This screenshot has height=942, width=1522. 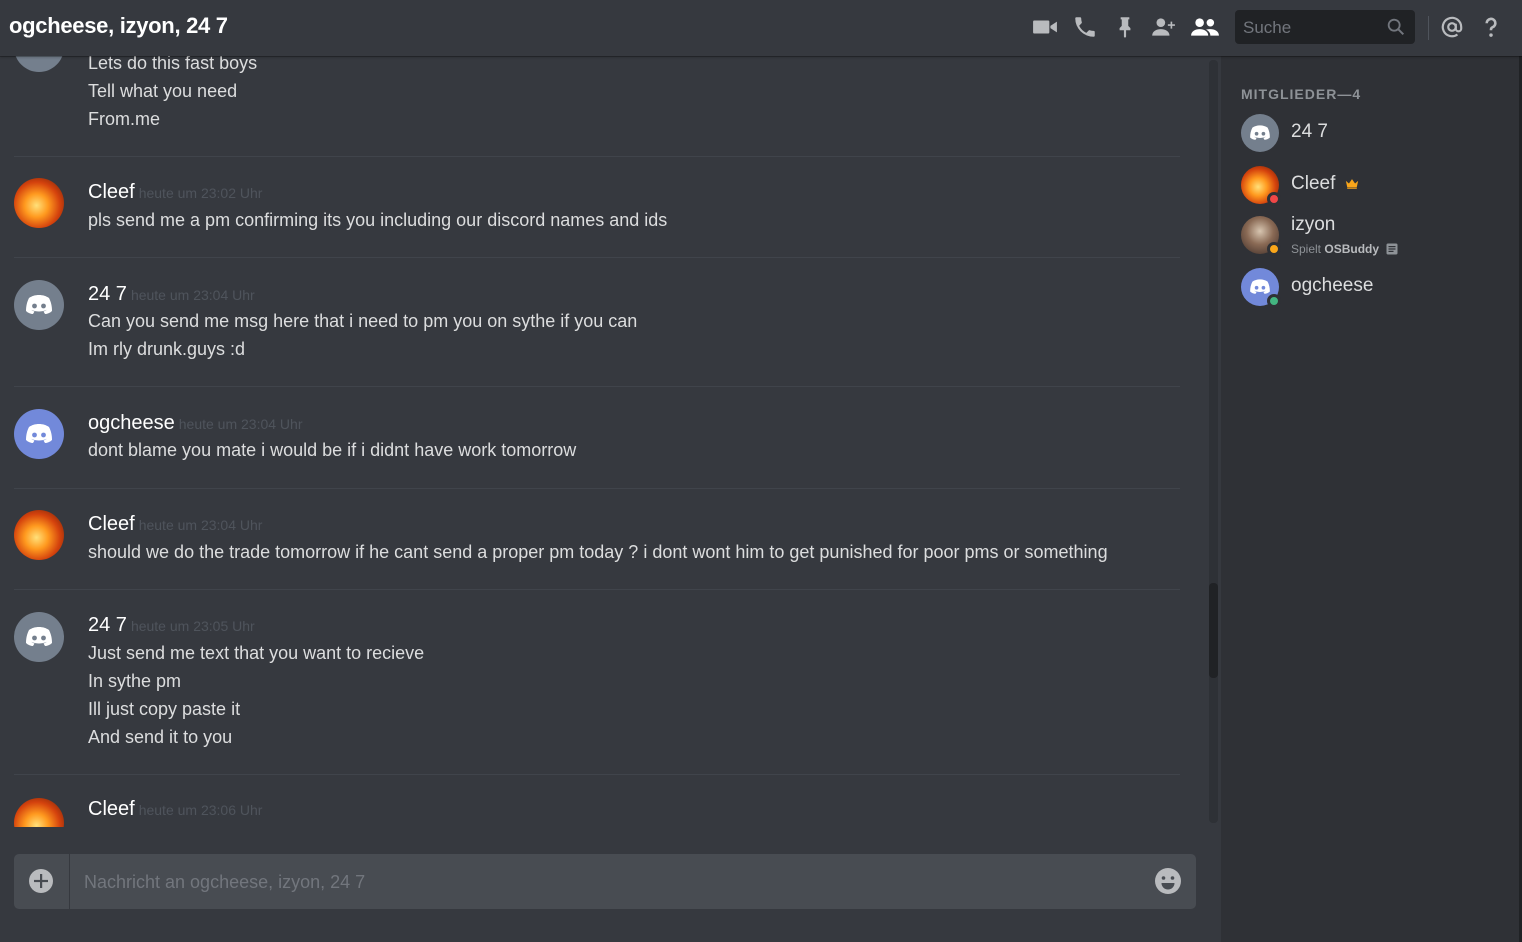 I want to click on member-item-izyon: izyon Spielt OSBuddy, so click(x=1376, y=236).